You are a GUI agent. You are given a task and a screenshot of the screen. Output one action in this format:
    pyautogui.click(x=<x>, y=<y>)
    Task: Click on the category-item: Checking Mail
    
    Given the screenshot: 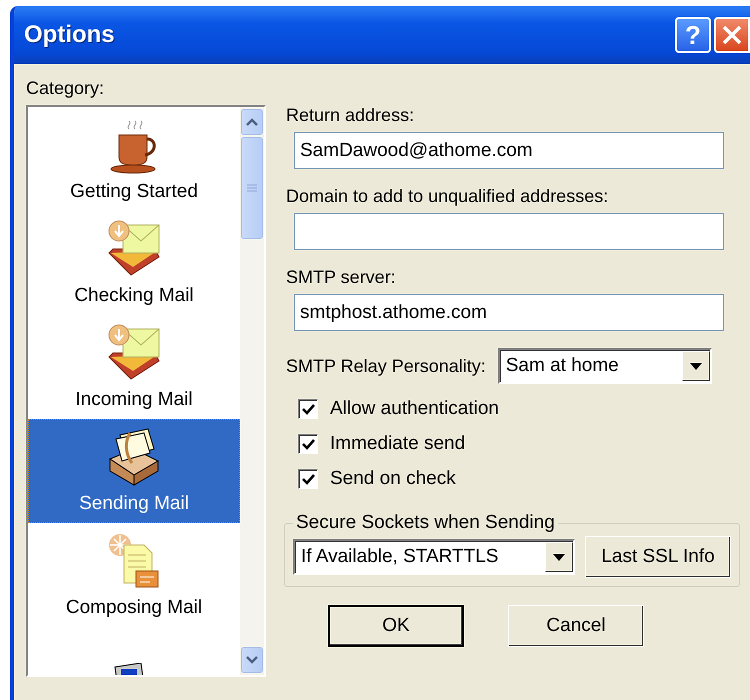 What is the action you would take?
    pyautogui.click(x=134, y=263)
    